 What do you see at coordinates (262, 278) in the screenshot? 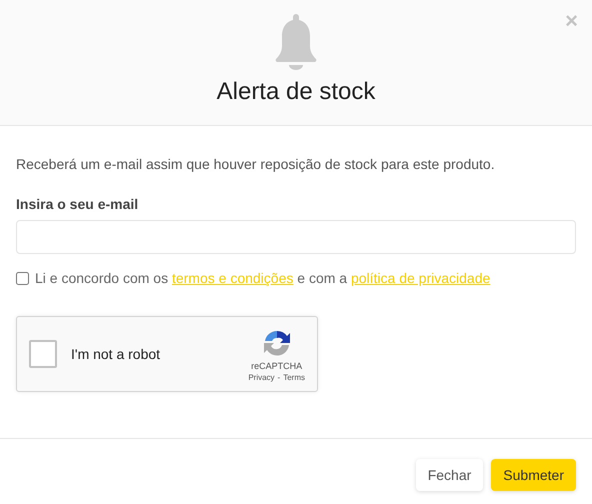
I see `agreement-text: Li e concordo com os termos e condições e com a política de privacidade` at bounding box center [262, 278].